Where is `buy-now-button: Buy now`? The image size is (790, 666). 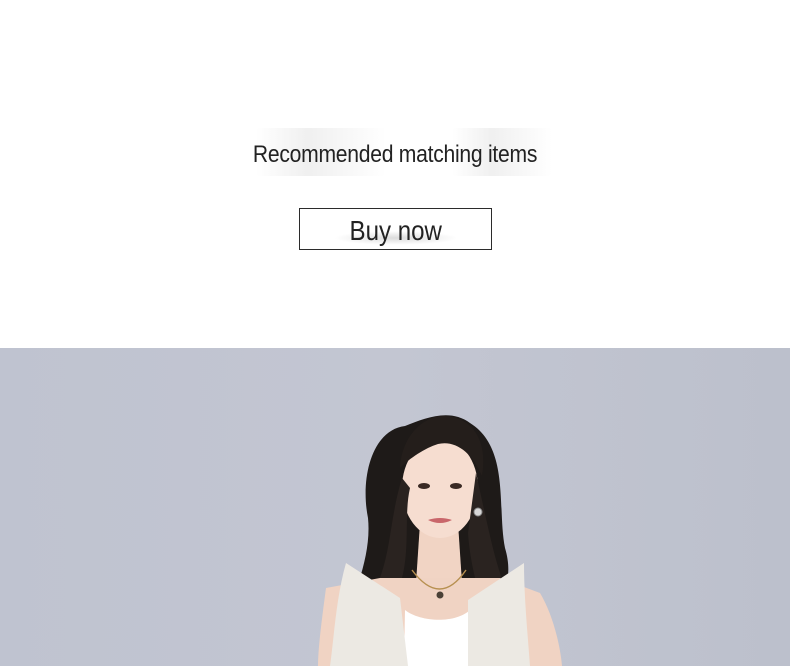 buy-now-button: Buy now is located at coordinates (395, 229).